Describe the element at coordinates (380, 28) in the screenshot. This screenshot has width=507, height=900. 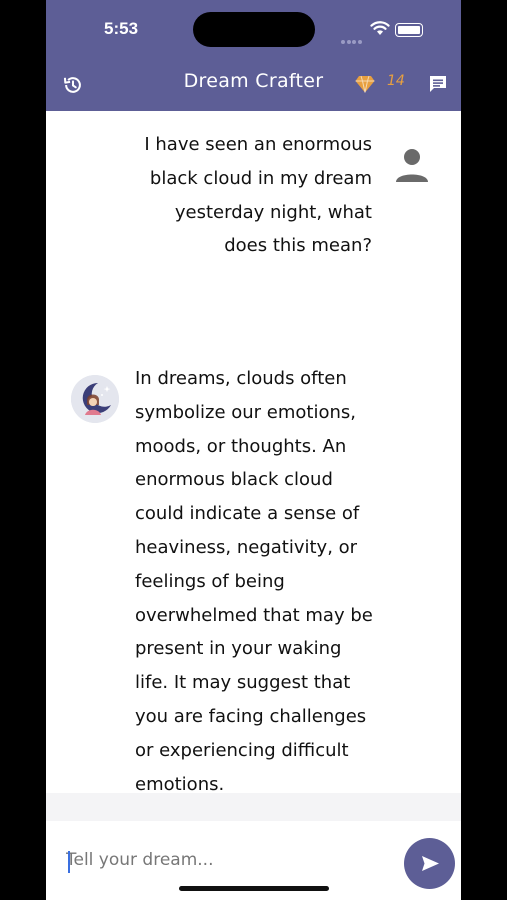
I see `wifi-icon` at that location.